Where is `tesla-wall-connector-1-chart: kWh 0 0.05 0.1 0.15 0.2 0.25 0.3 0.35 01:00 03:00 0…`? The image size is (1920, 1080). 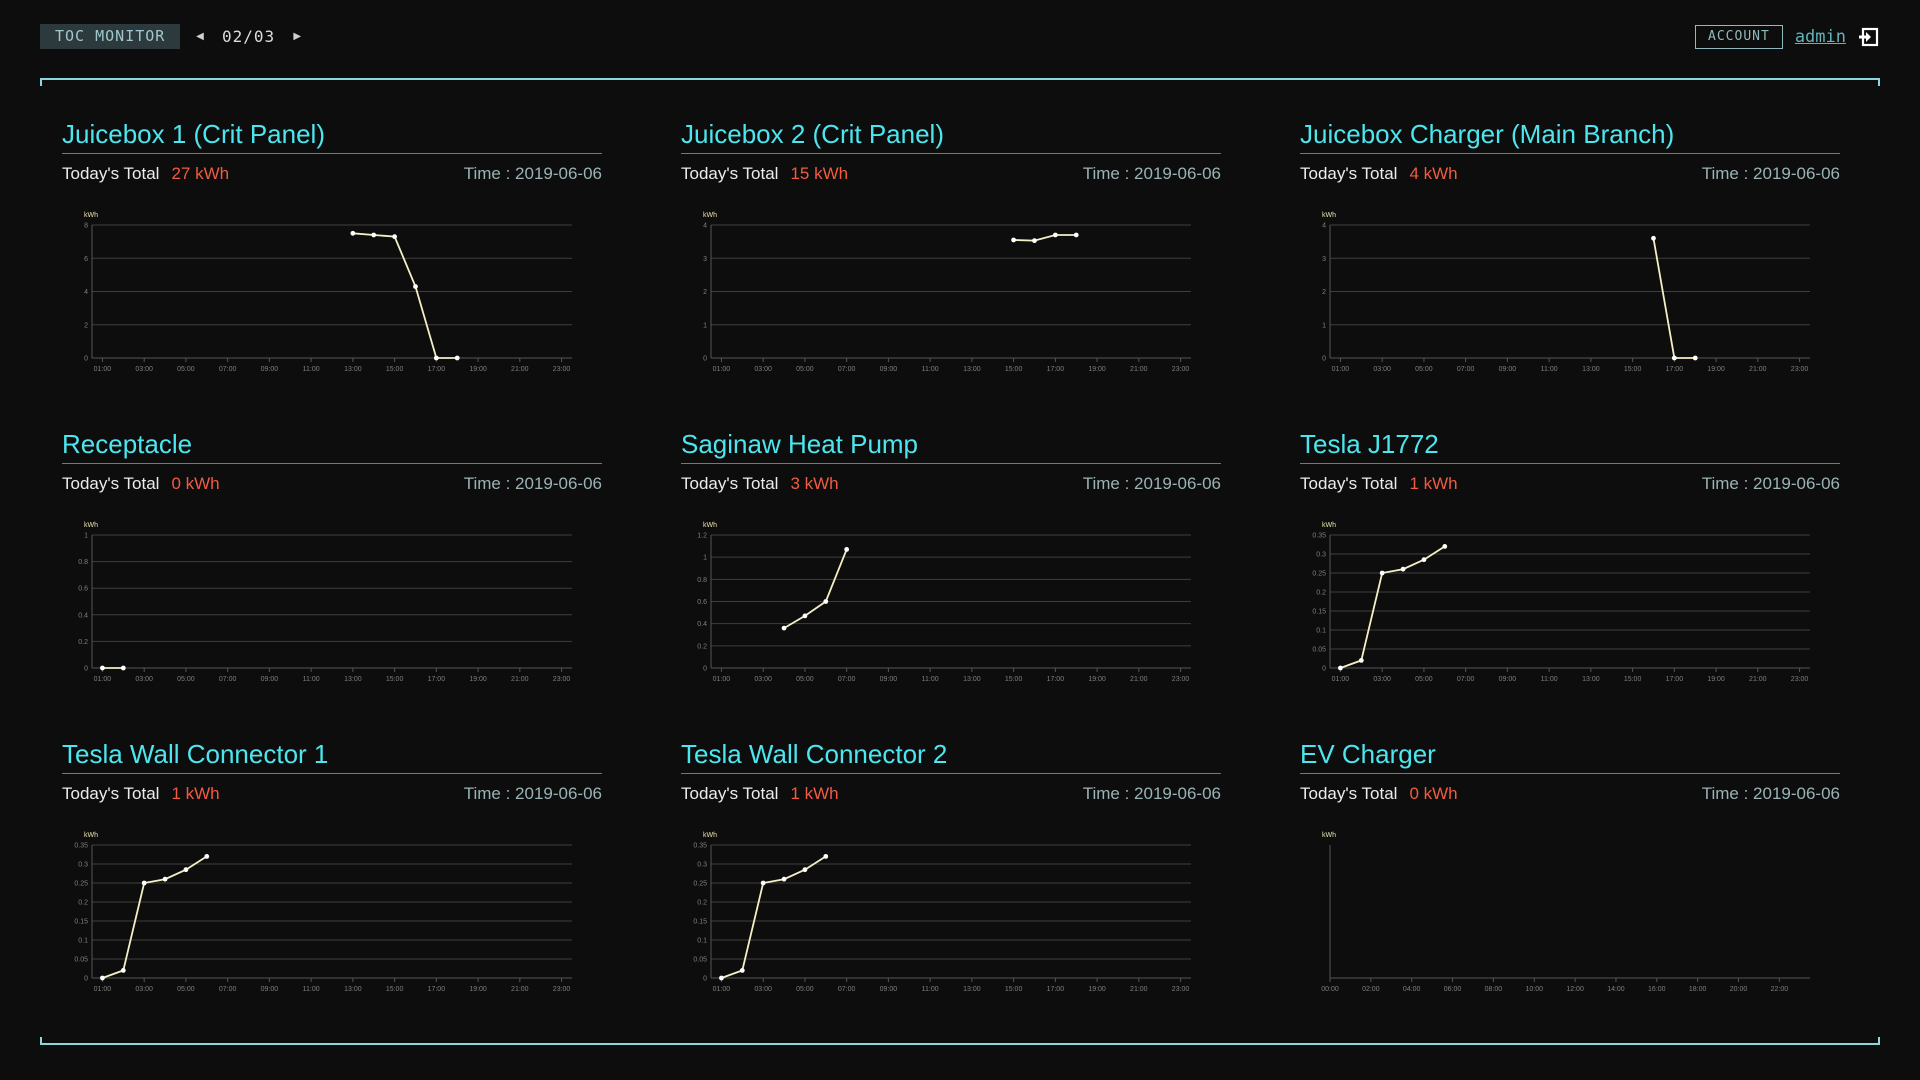 tesla-wall-connector-1-chart: kWh 0 0.05 0.1 0.15 0.2 0.25 0.3 0.35 01:00 03:00 0… is located at coordinates (323, 912).